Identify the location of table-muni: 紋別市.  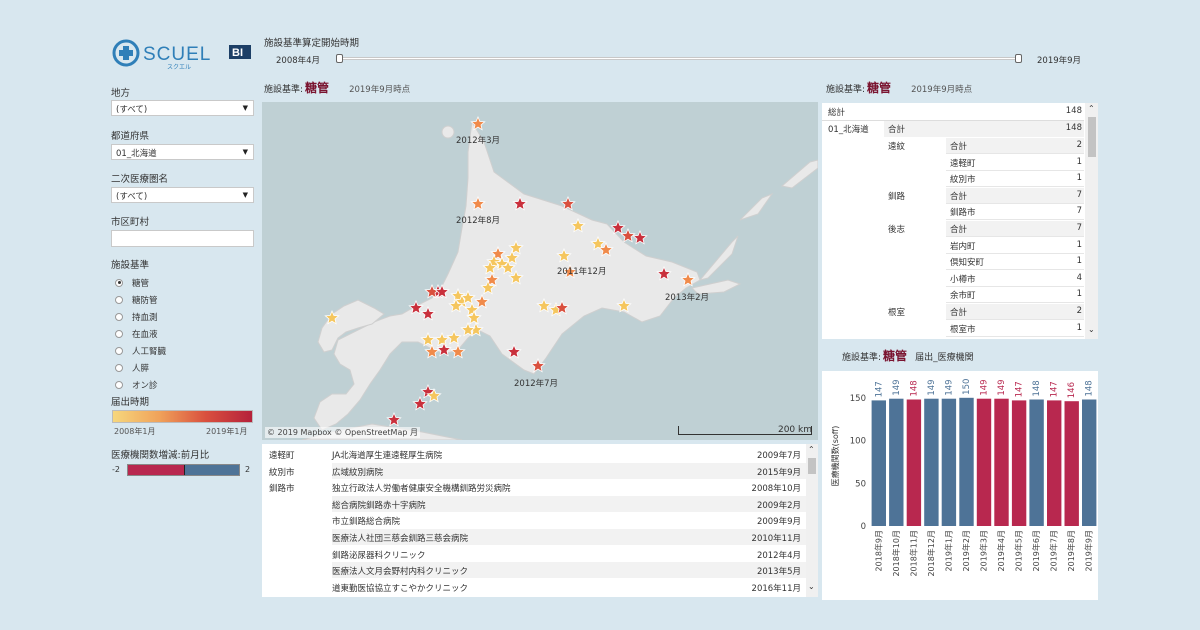
(963, 180).